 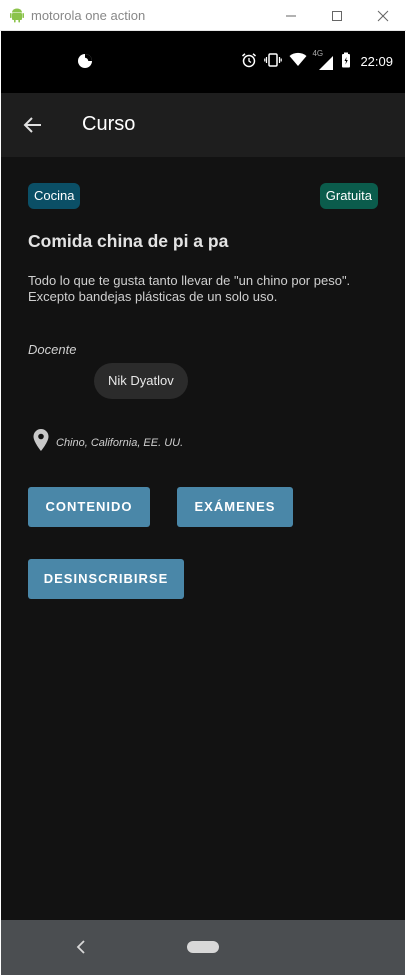 I want to click on alarm-icon, so click(x=249, y=61).